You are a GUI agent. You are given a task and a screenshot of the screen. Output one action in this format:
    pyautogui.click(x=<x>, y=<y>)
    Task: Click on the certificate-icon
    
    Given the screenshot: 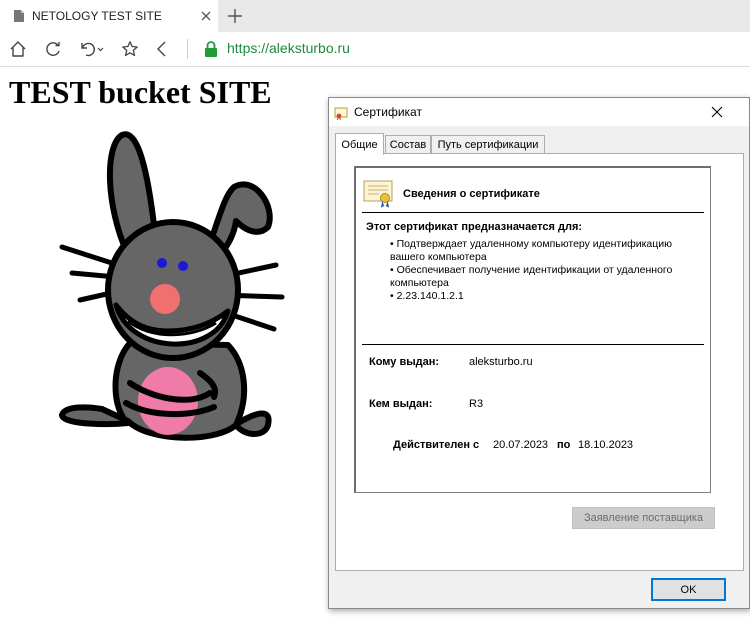 What is the action you would take?
    pyautogui.click(x=378, y=194)
    